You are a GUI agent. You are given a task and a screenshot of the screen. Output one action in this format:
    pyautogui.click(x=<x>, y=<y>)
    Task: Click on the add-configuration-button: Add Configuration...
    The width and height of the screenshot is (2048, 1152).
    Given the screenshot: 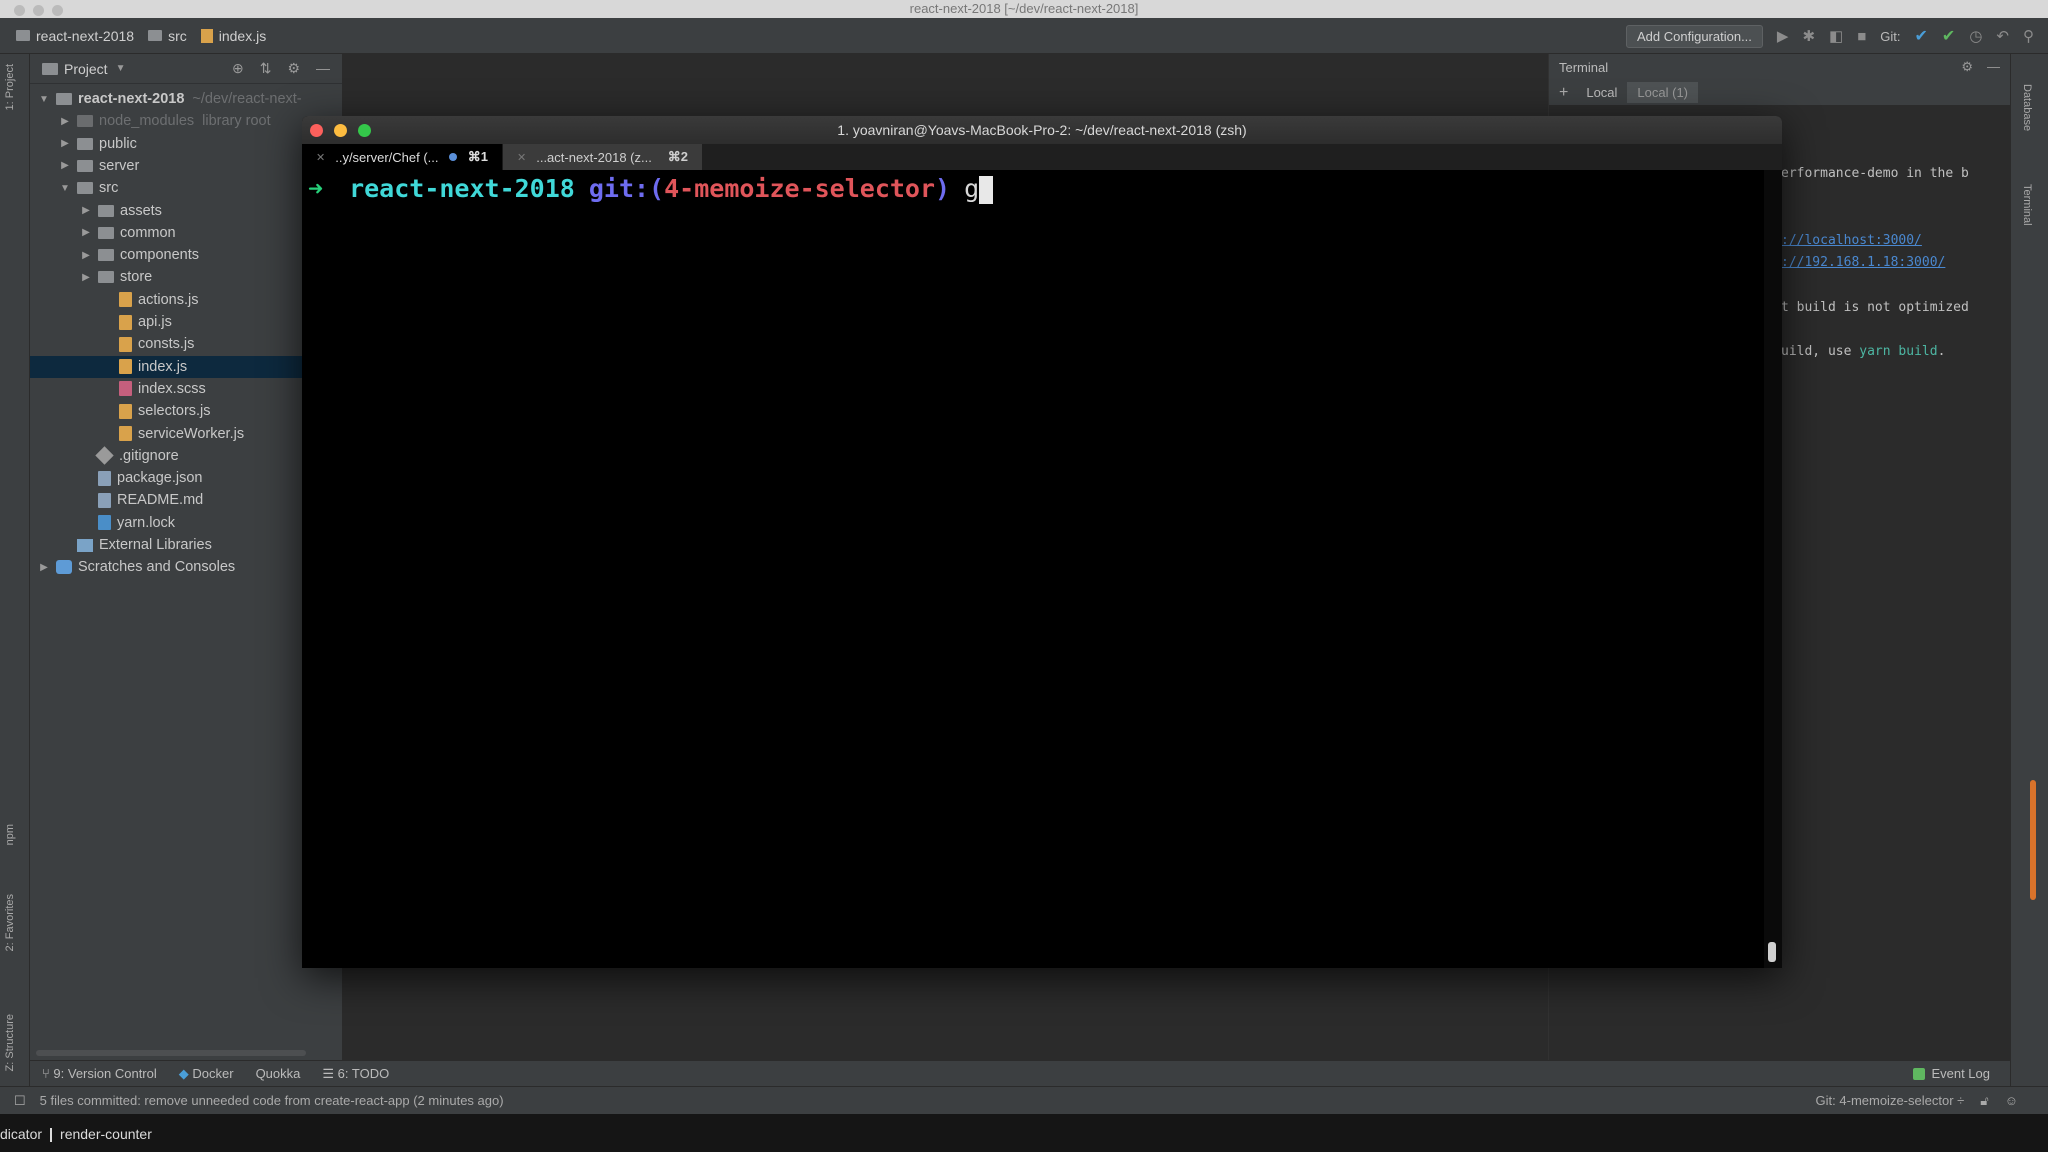 What is the action you would take?
    pyautogui.click(x=1694, y=36)
    